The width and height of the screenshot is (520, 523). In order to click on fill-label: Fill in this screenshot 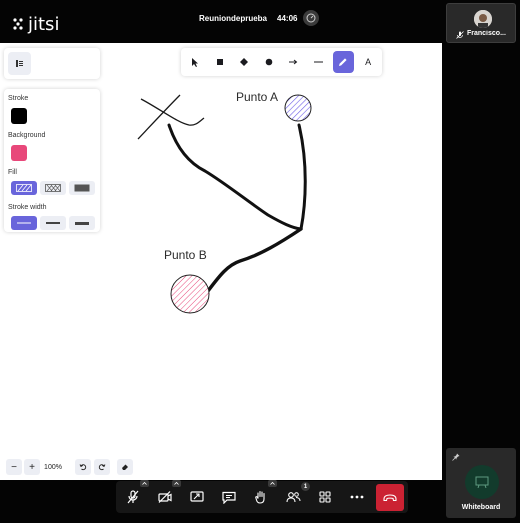, I will do `click(12, 172)`.